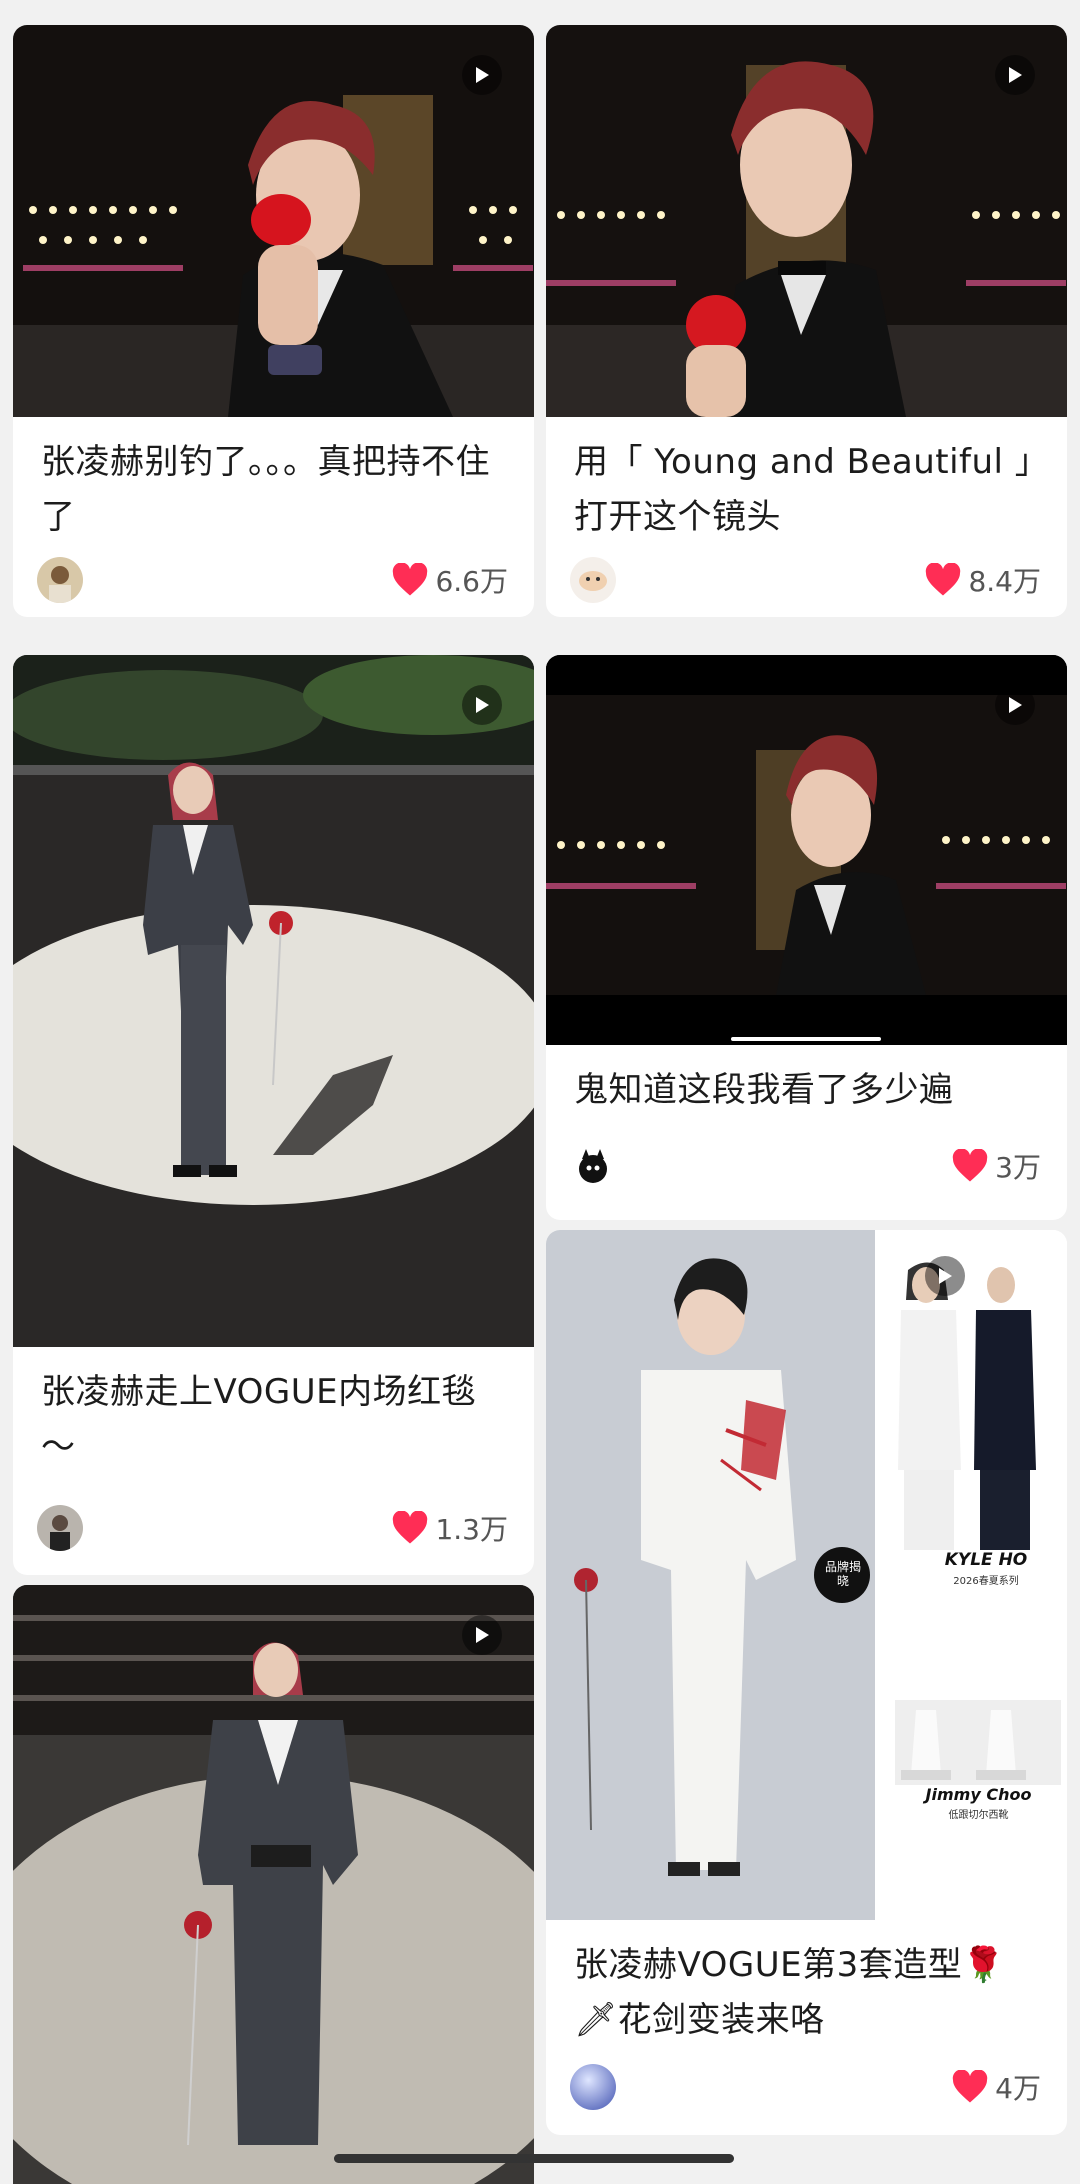 The height and width of the screenshot is (2184, 1080). I want to click on like-button: 8.4万, so click(982, 580).